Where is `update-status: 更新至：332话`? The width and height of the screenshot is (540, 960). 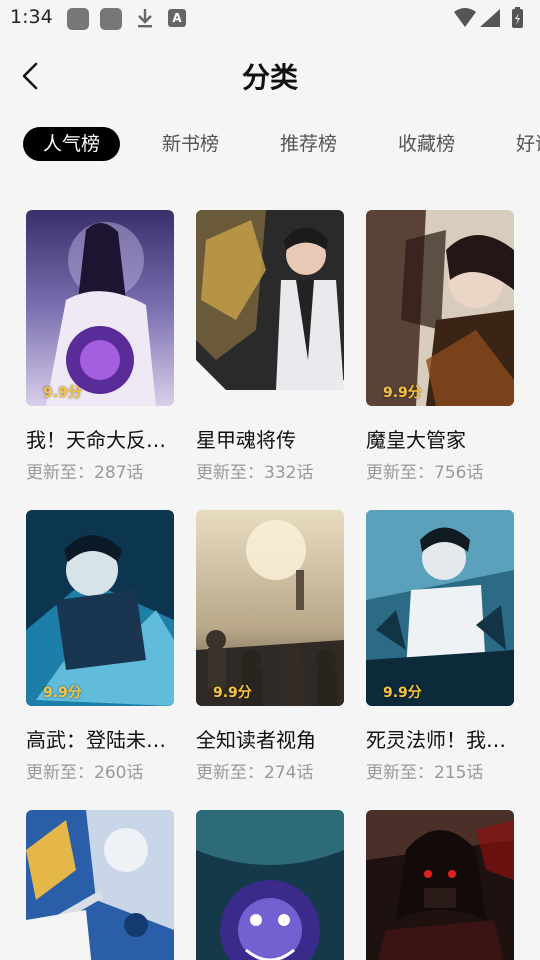
update-status: 更新至：332话 is located at coordinates (255, 473).